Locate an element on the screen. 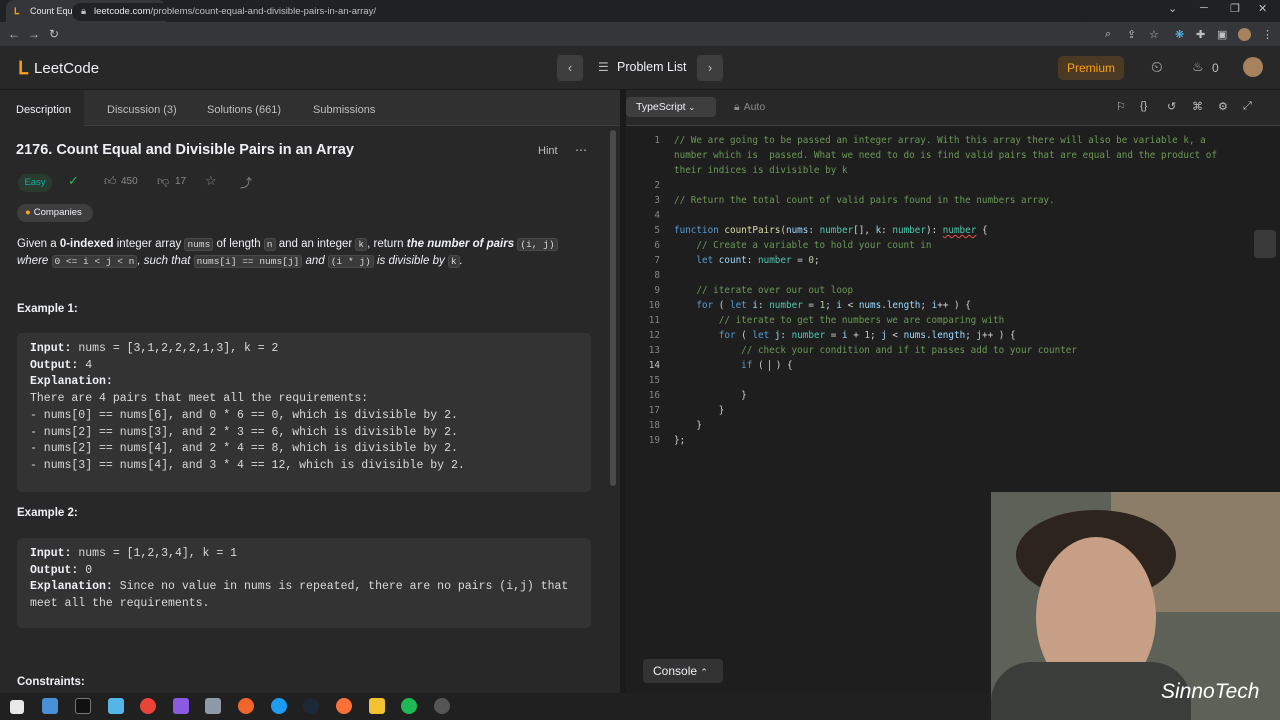 The width and height of the screenshot is (1280, 720). bookmark-star-icon: ☆ is located at coordinates (1154, 34).